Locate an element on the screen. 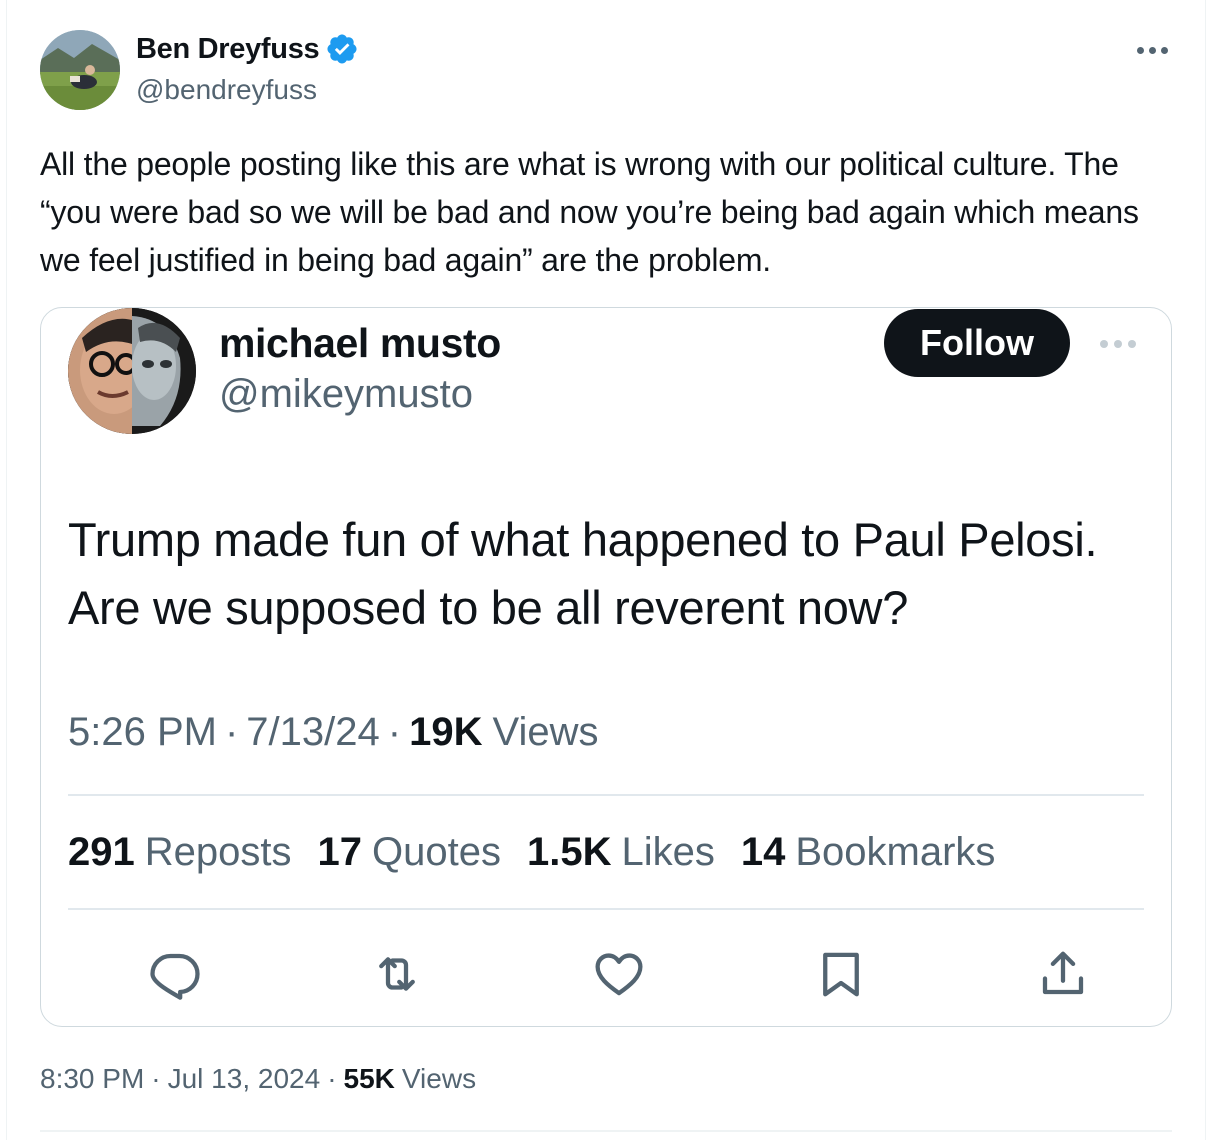 The image size is (1218, 1140). quoted-tweet-meta: 5:26 PM · 7/13/24 · 19K Views is located at coordinates (333, 732).